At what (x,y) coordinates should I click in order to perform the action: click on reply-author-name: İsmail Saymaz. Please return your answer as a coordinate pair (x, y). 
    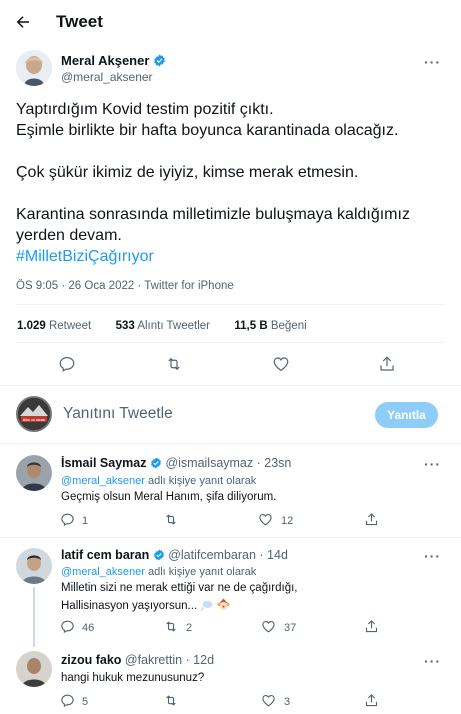
    Looking at the image, I should click on (103, 463).